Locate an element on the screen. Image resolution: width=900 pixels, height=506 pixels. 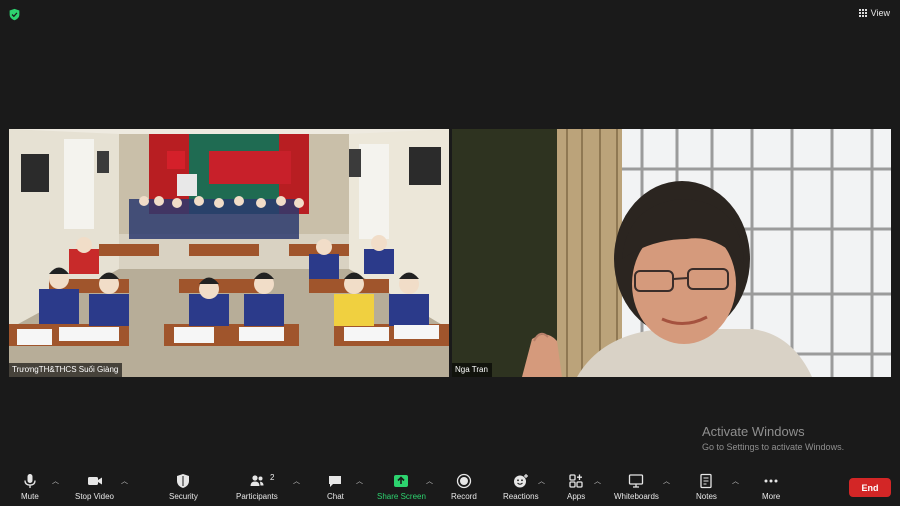
apps-label: Apps is located at coordinates (576, 496).